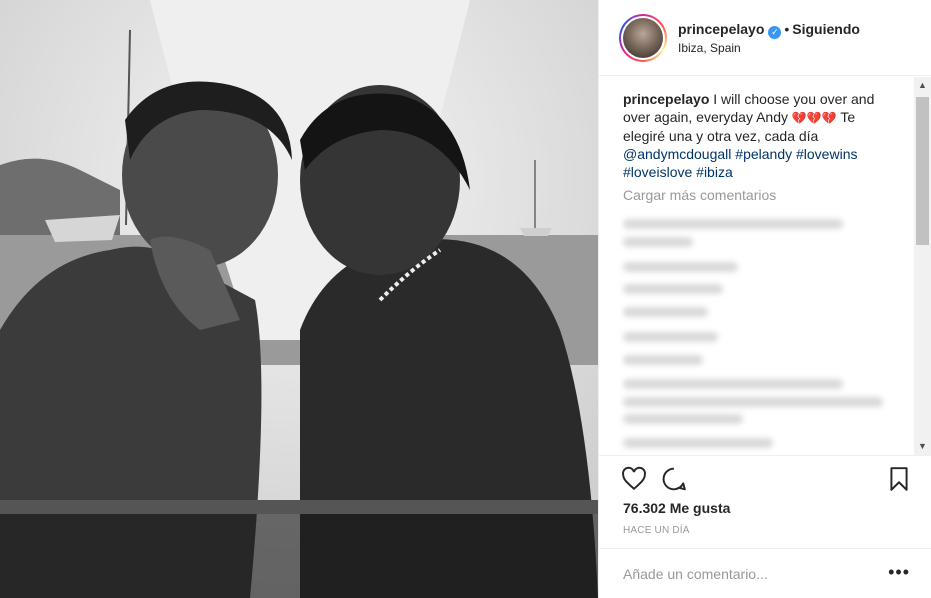  What do you see at coordinates (674, 479) in the screenshot?
I see `comment-bubble-icon` at bounding box center [674, 479].